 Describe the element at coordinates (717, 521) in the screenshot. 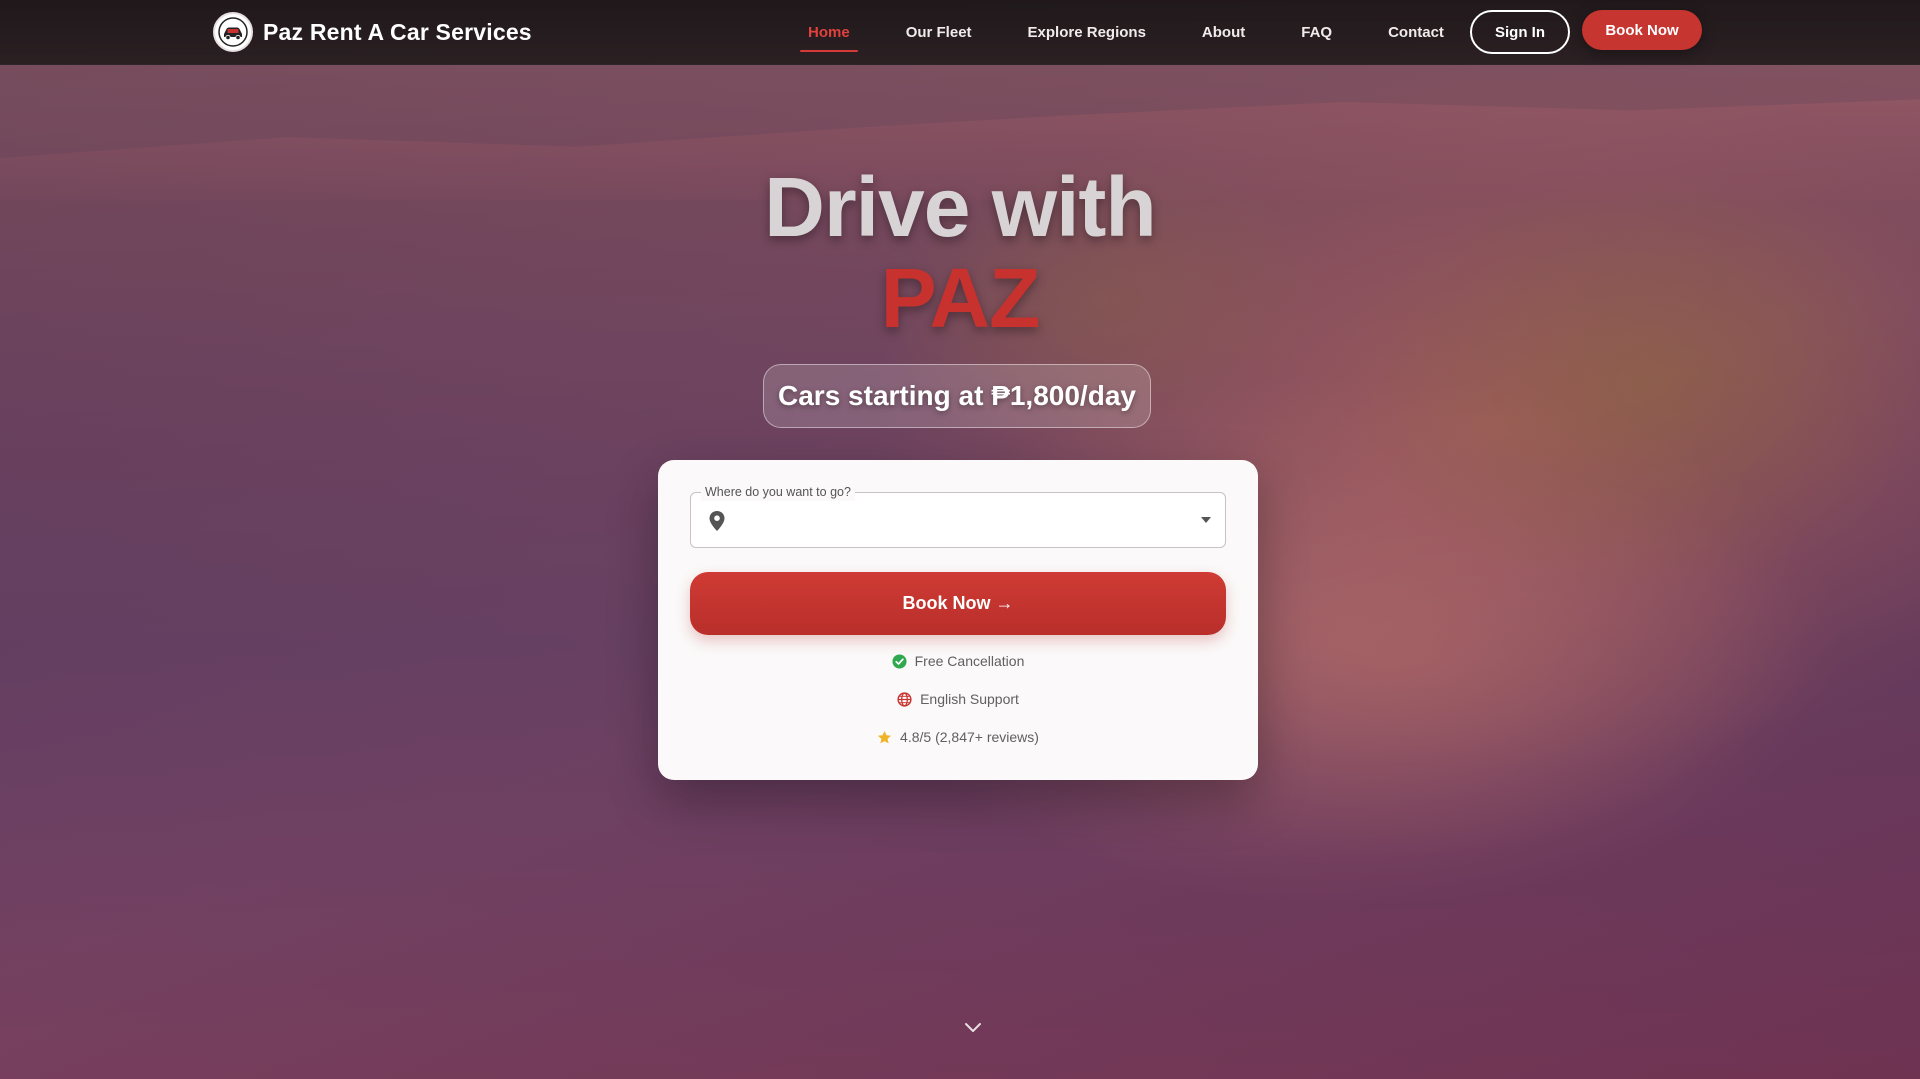

I see `map-pin-icon` at that location.